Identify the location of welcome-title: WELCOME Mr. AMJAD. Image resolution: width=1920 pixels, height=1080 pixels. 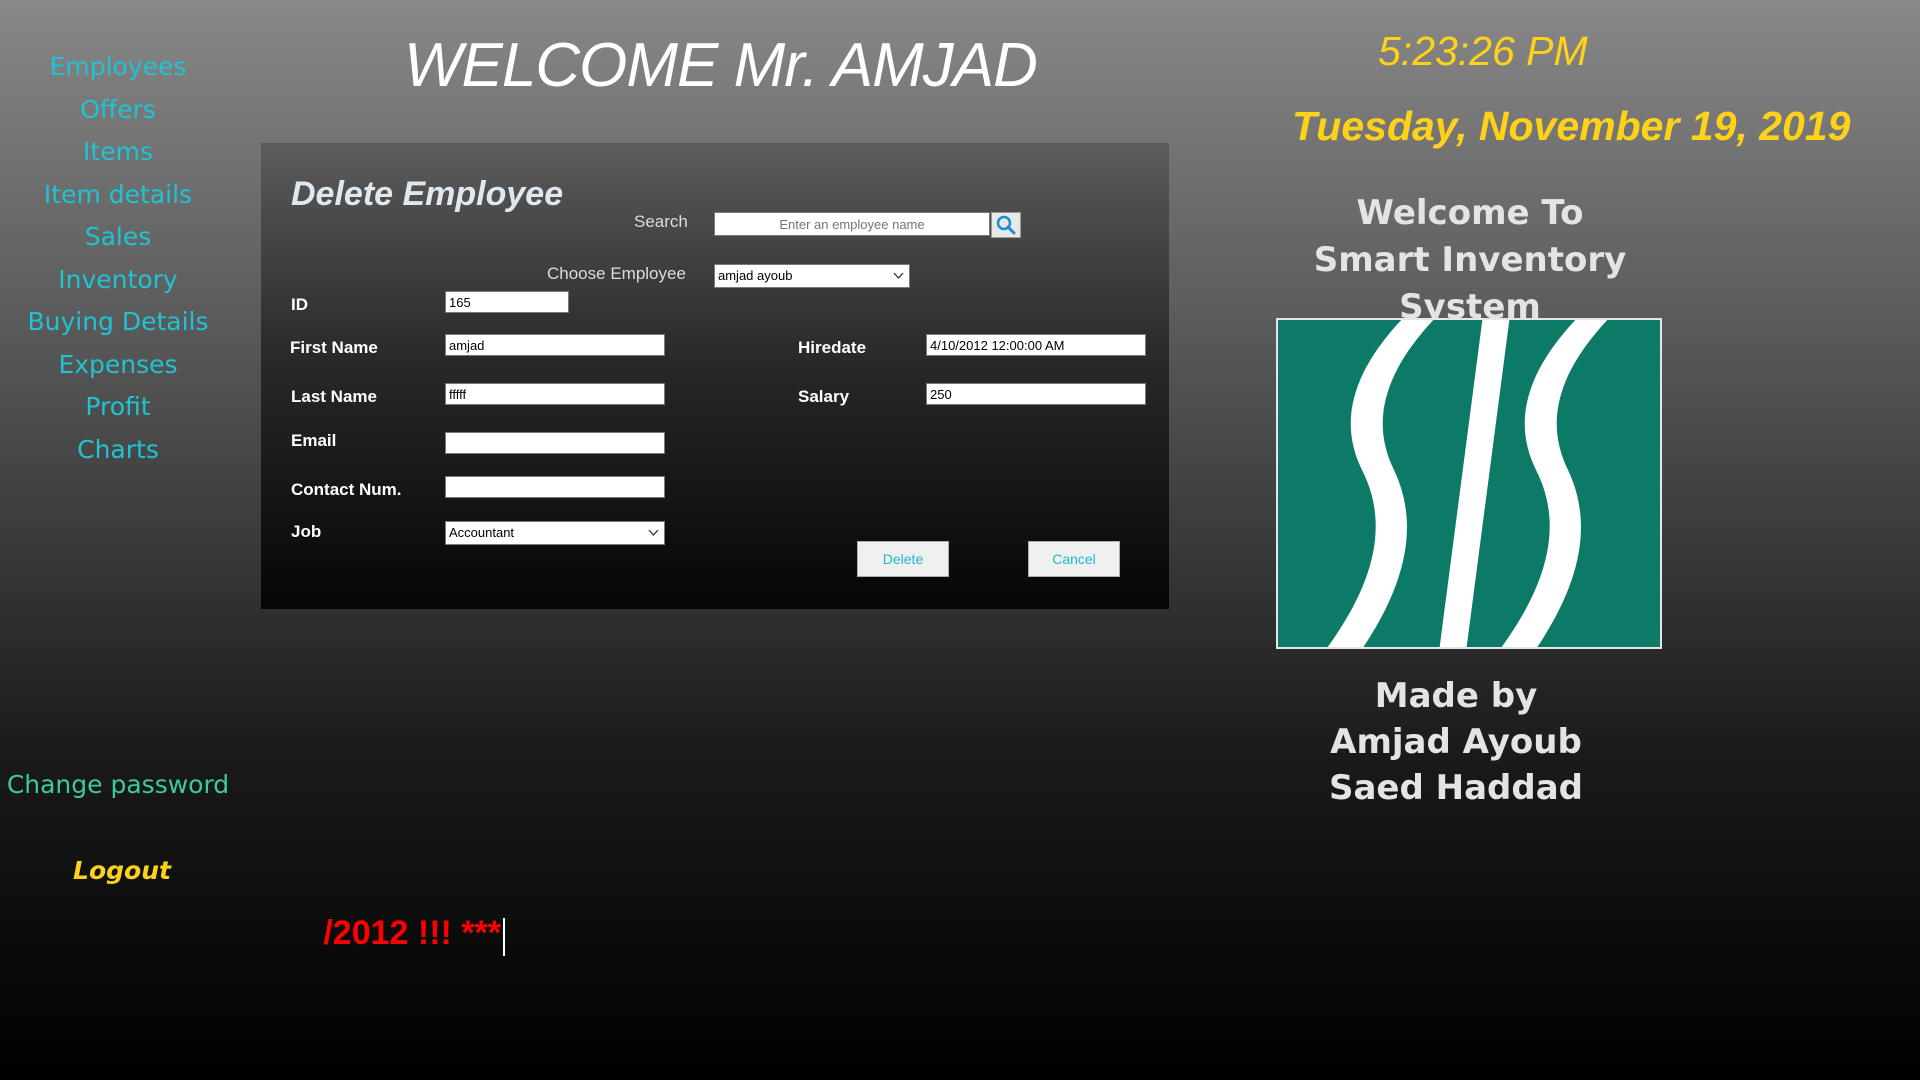
(721, 65).